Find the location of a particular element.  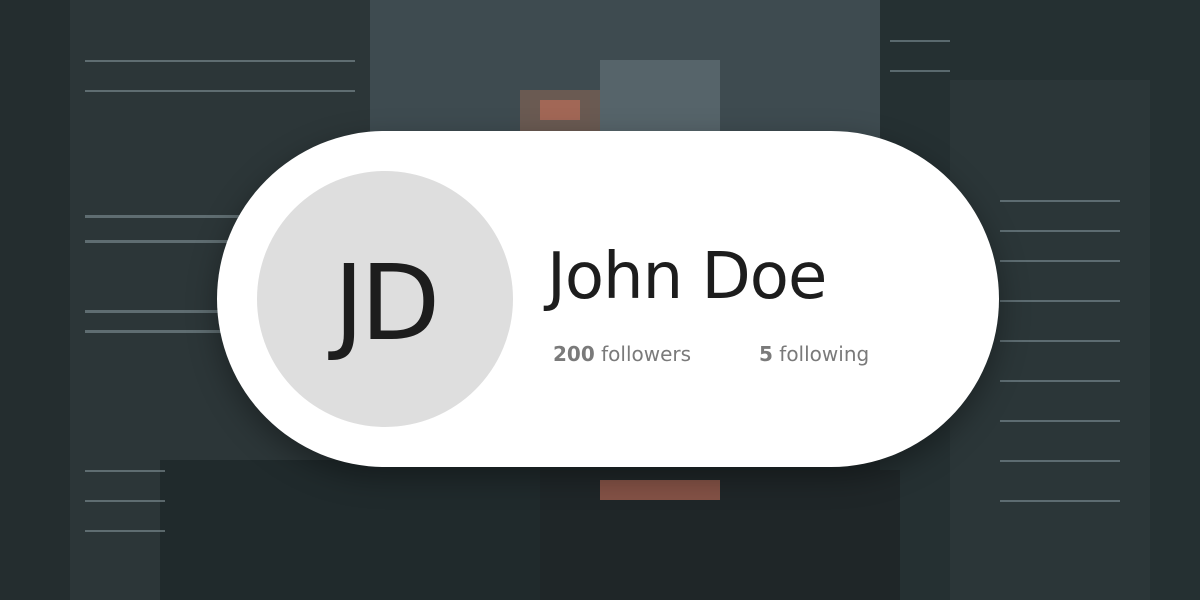

following-count: 5 is located at coordinates (766, 354).